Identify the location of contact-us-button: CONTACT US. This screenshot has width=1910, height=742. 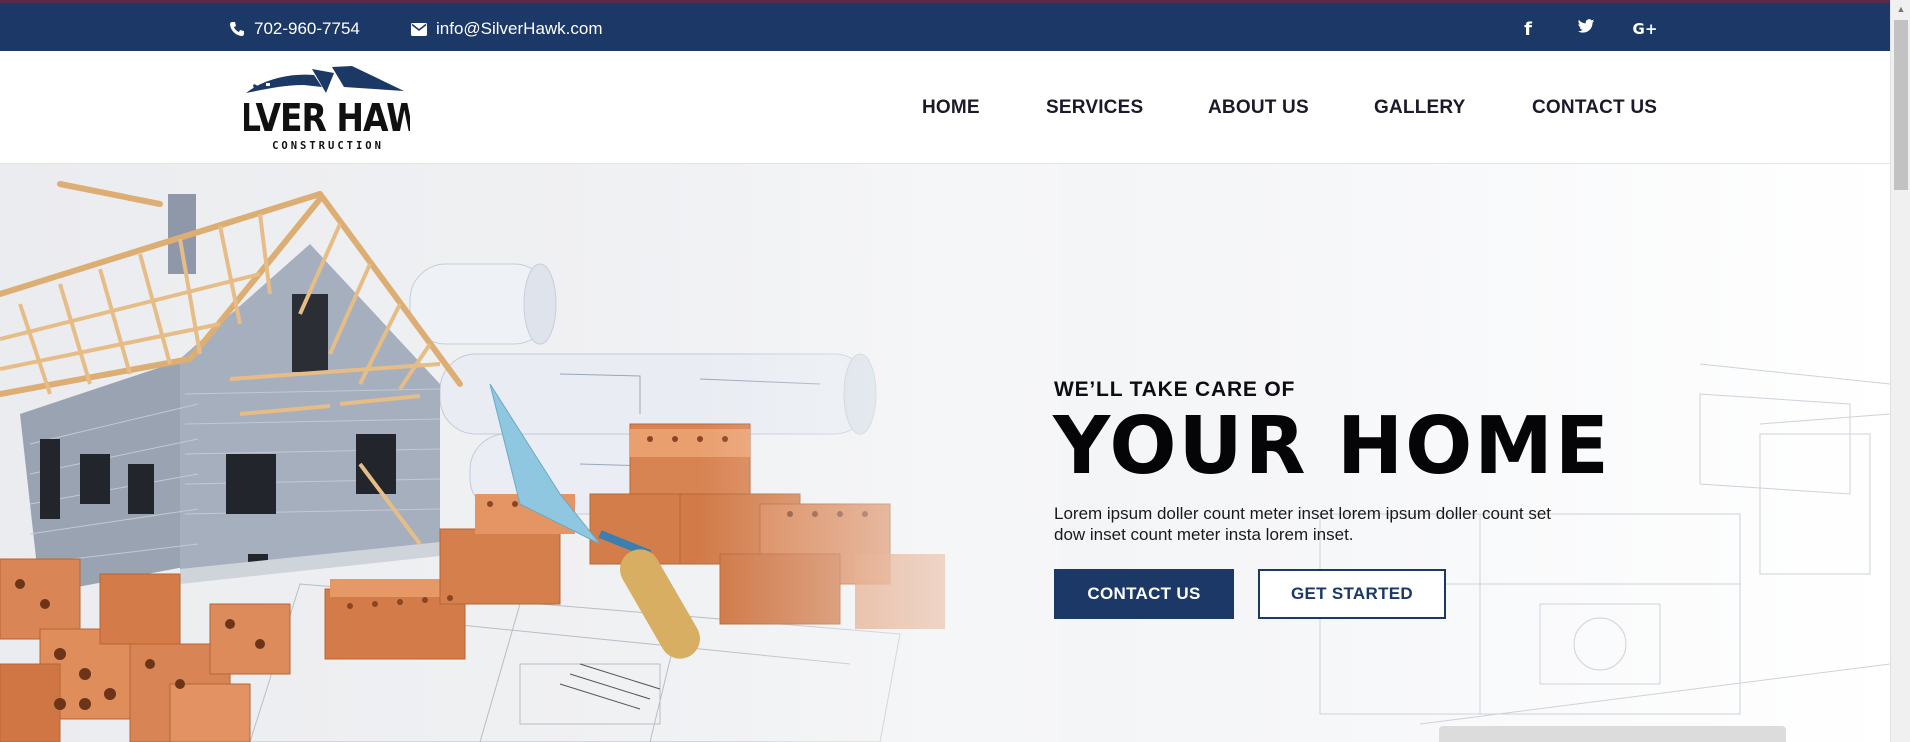
(1144, 594).